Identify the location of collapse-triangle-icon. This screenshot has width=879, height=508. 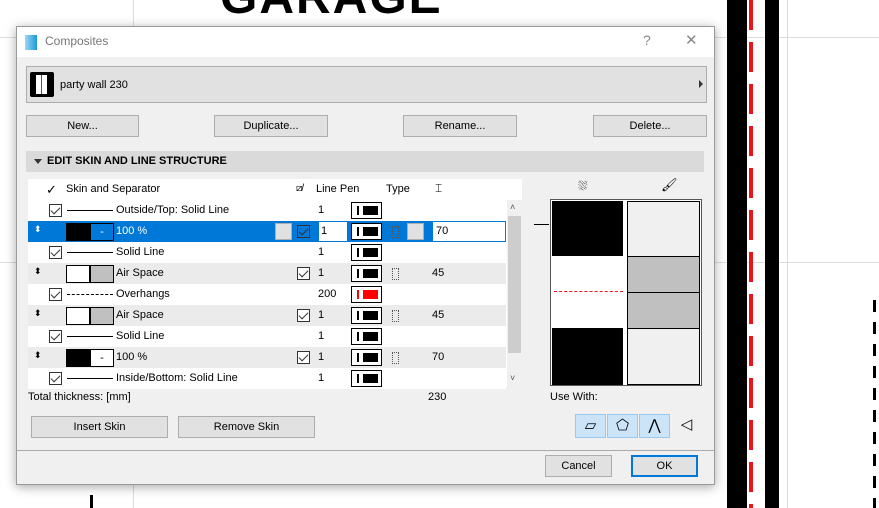
(38, 161).